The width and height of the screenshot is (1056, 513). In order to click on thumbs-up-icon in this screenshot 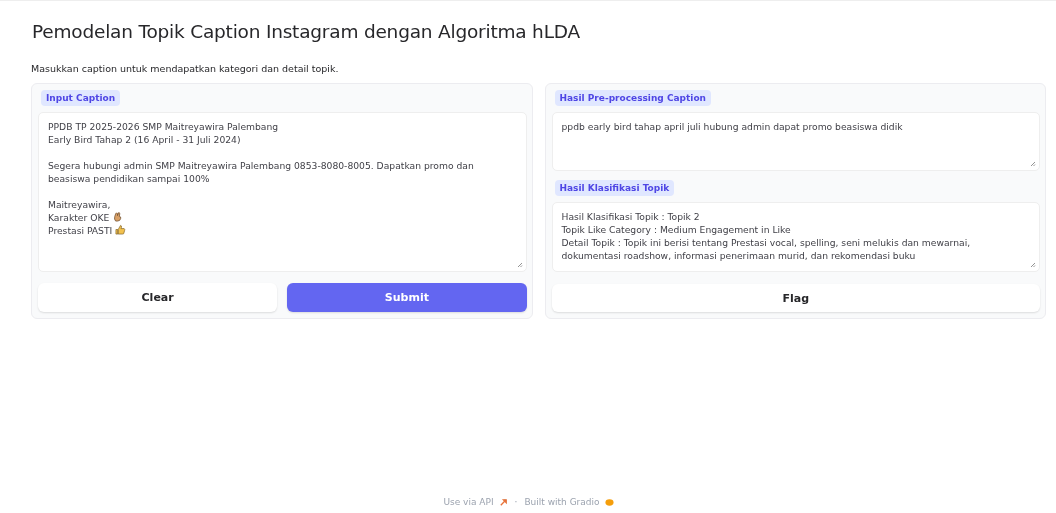, I will do `click(121, 229)`.